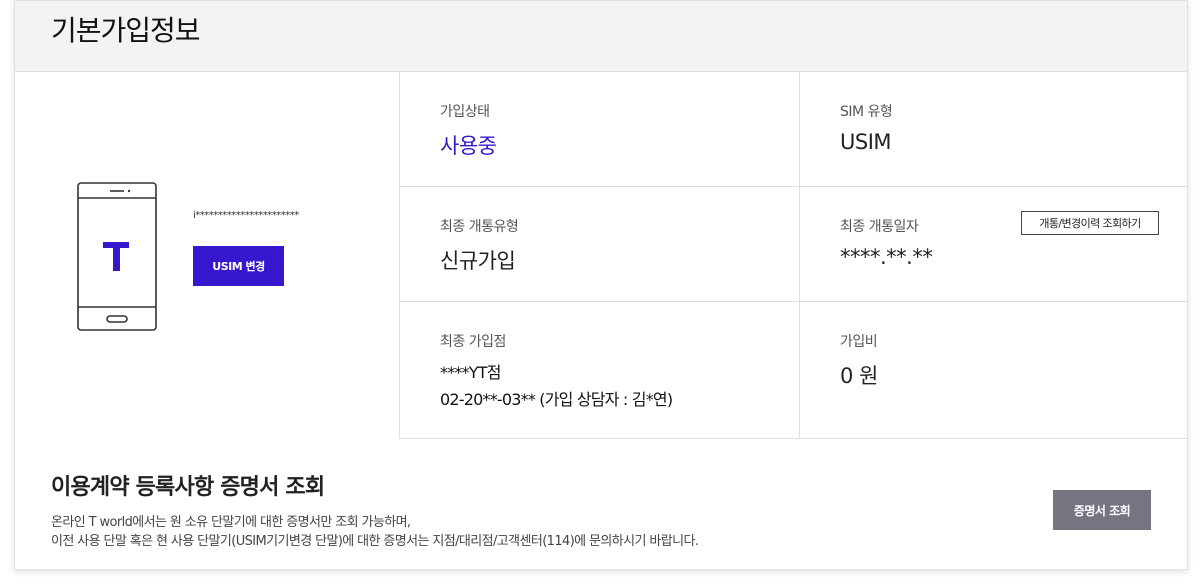  What do you see at coordinates (600, 244) in the screenshot?
I see `info-cell-activation-type: 최종 개통유형 신규가입` at bounding box center [600, 244].